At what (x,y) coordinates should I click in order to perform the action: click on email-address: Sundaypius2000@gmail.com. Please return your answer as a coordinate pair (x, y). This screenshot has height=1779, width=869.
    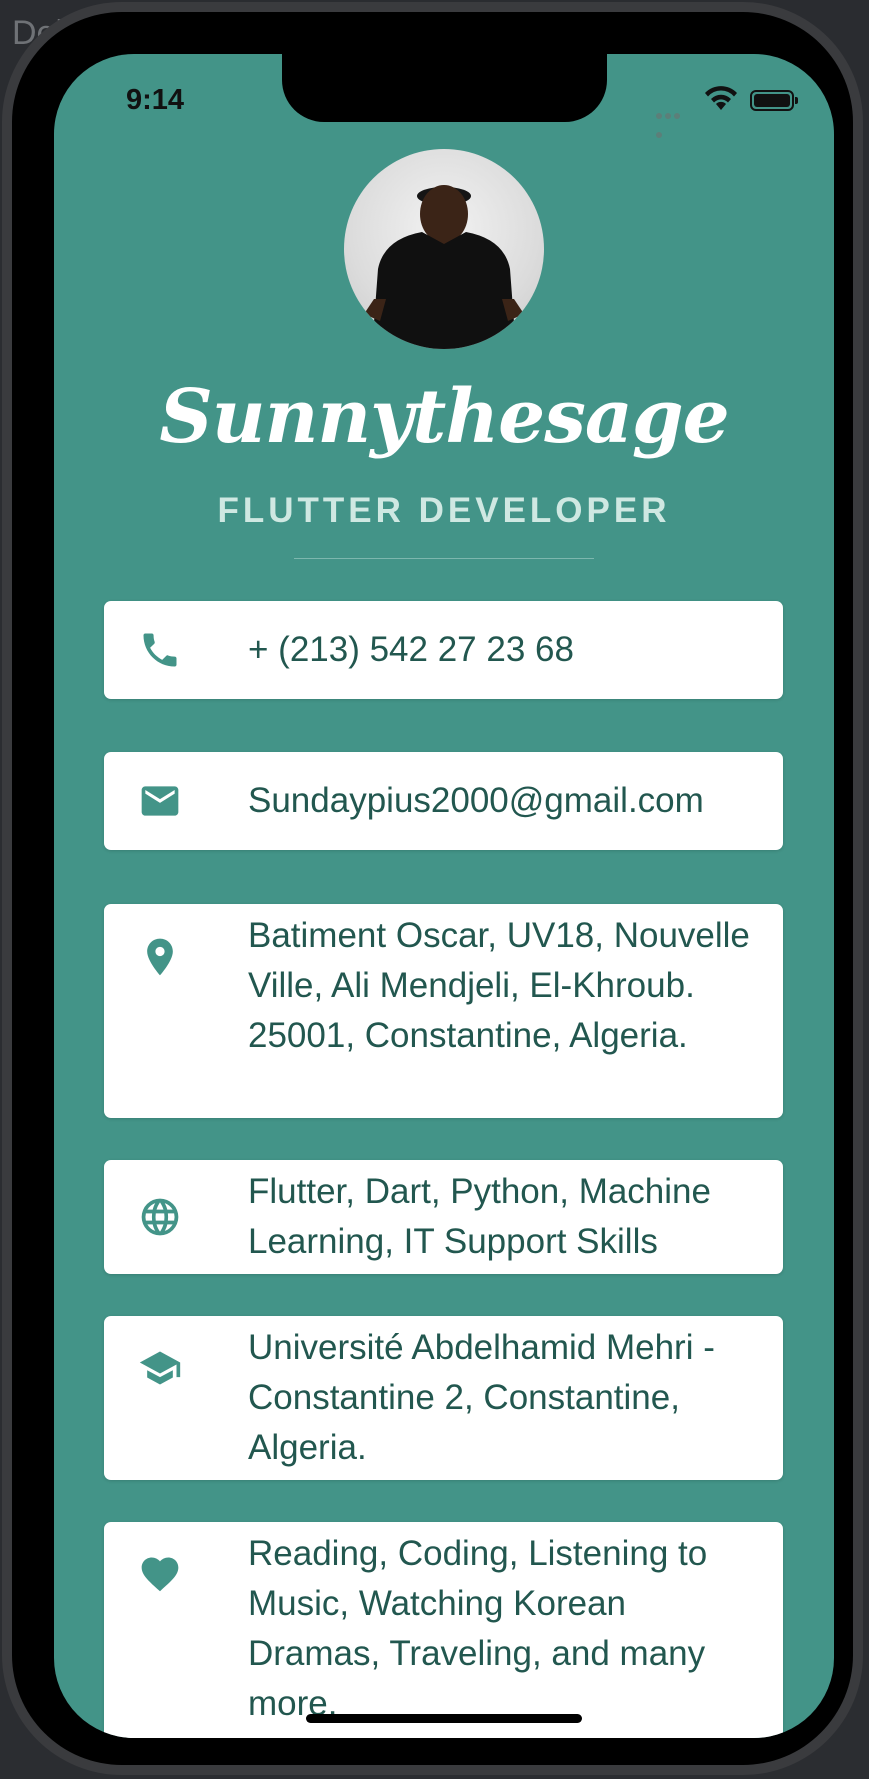
    Looking at the image, I should click on (476, 800).